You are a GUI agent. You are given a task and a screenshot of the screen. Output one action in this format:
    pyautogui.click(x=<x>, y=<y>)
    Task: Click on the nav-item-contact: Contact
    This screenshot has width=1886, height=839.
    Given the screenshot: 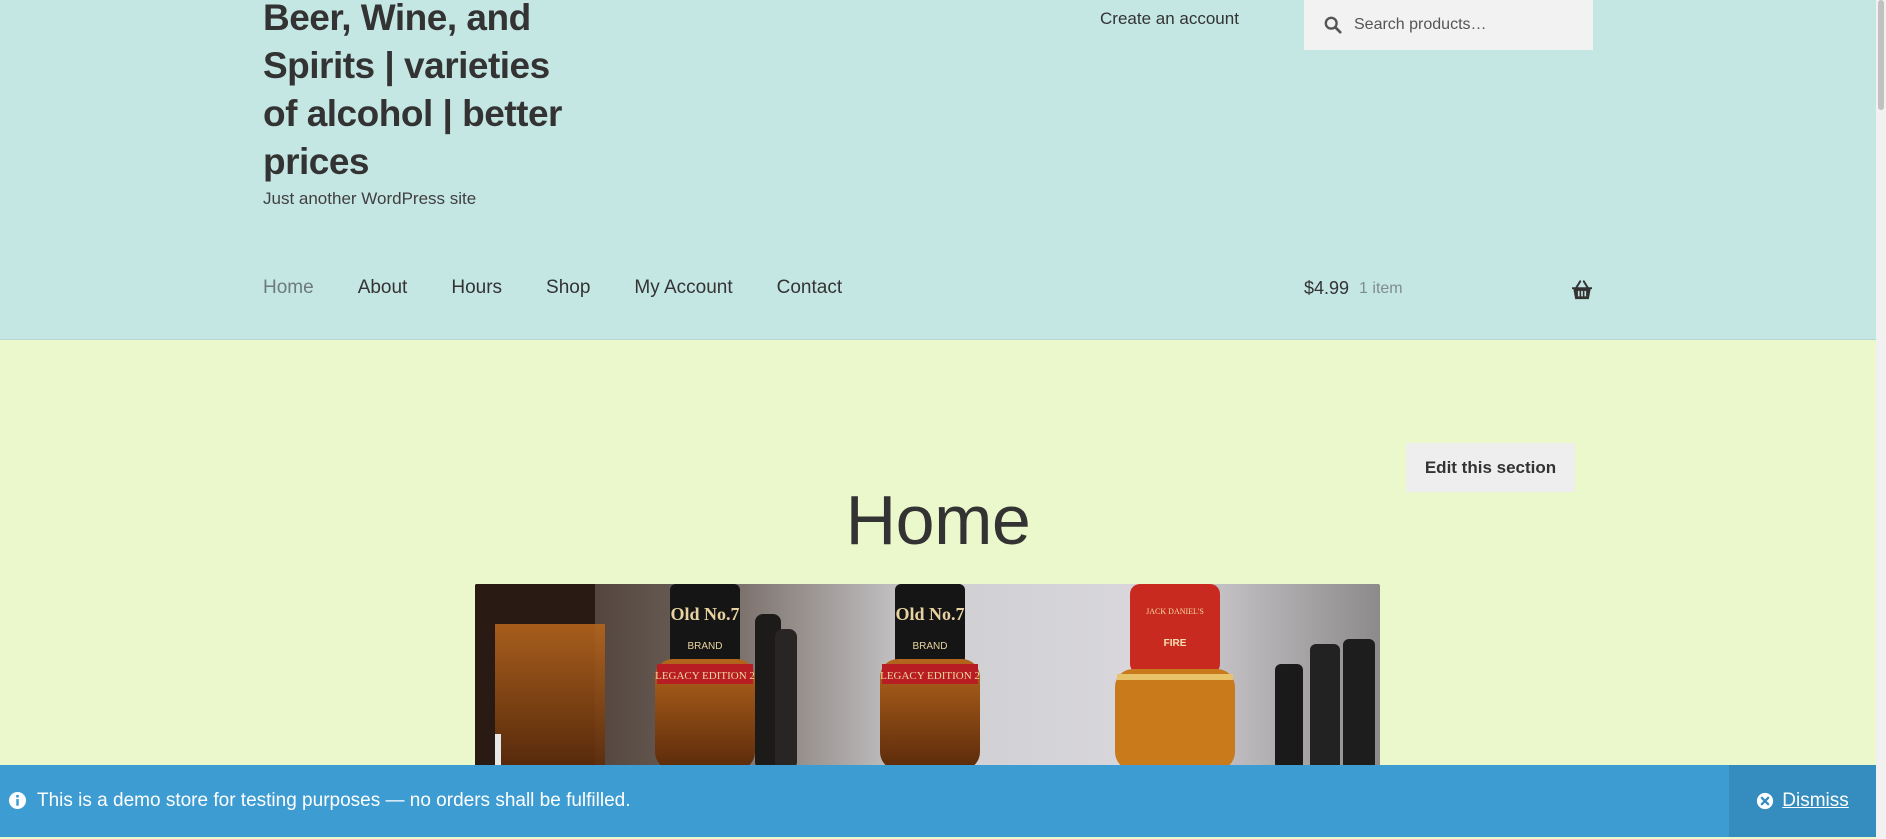 What is the action you would take?
    pyautogui.click(x=809, y=288)
    